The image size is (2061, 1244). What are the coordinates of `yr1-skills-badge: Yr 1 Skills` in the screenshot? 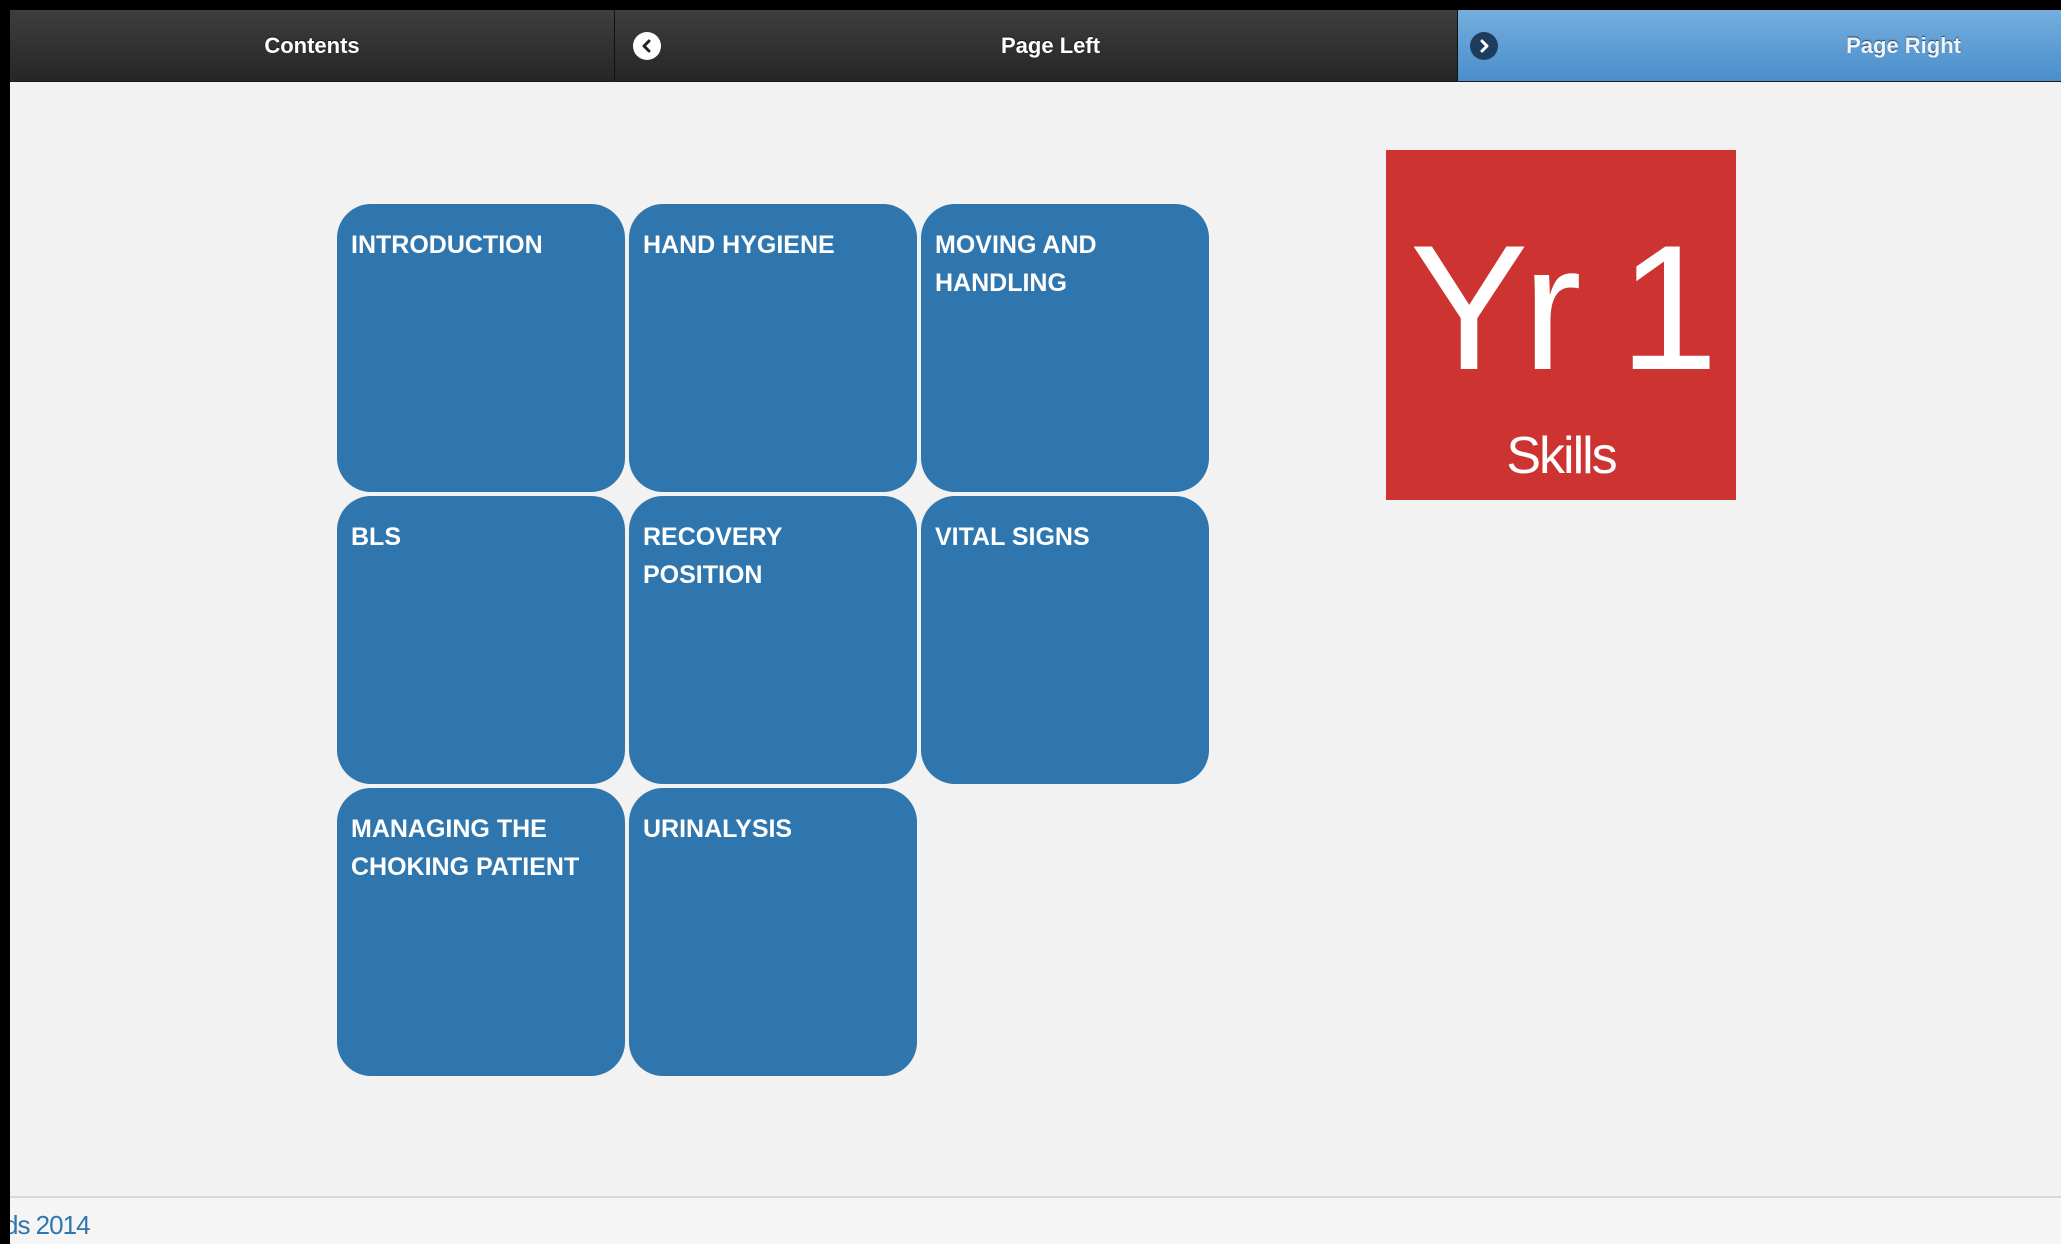 It's located at (1561, 325).